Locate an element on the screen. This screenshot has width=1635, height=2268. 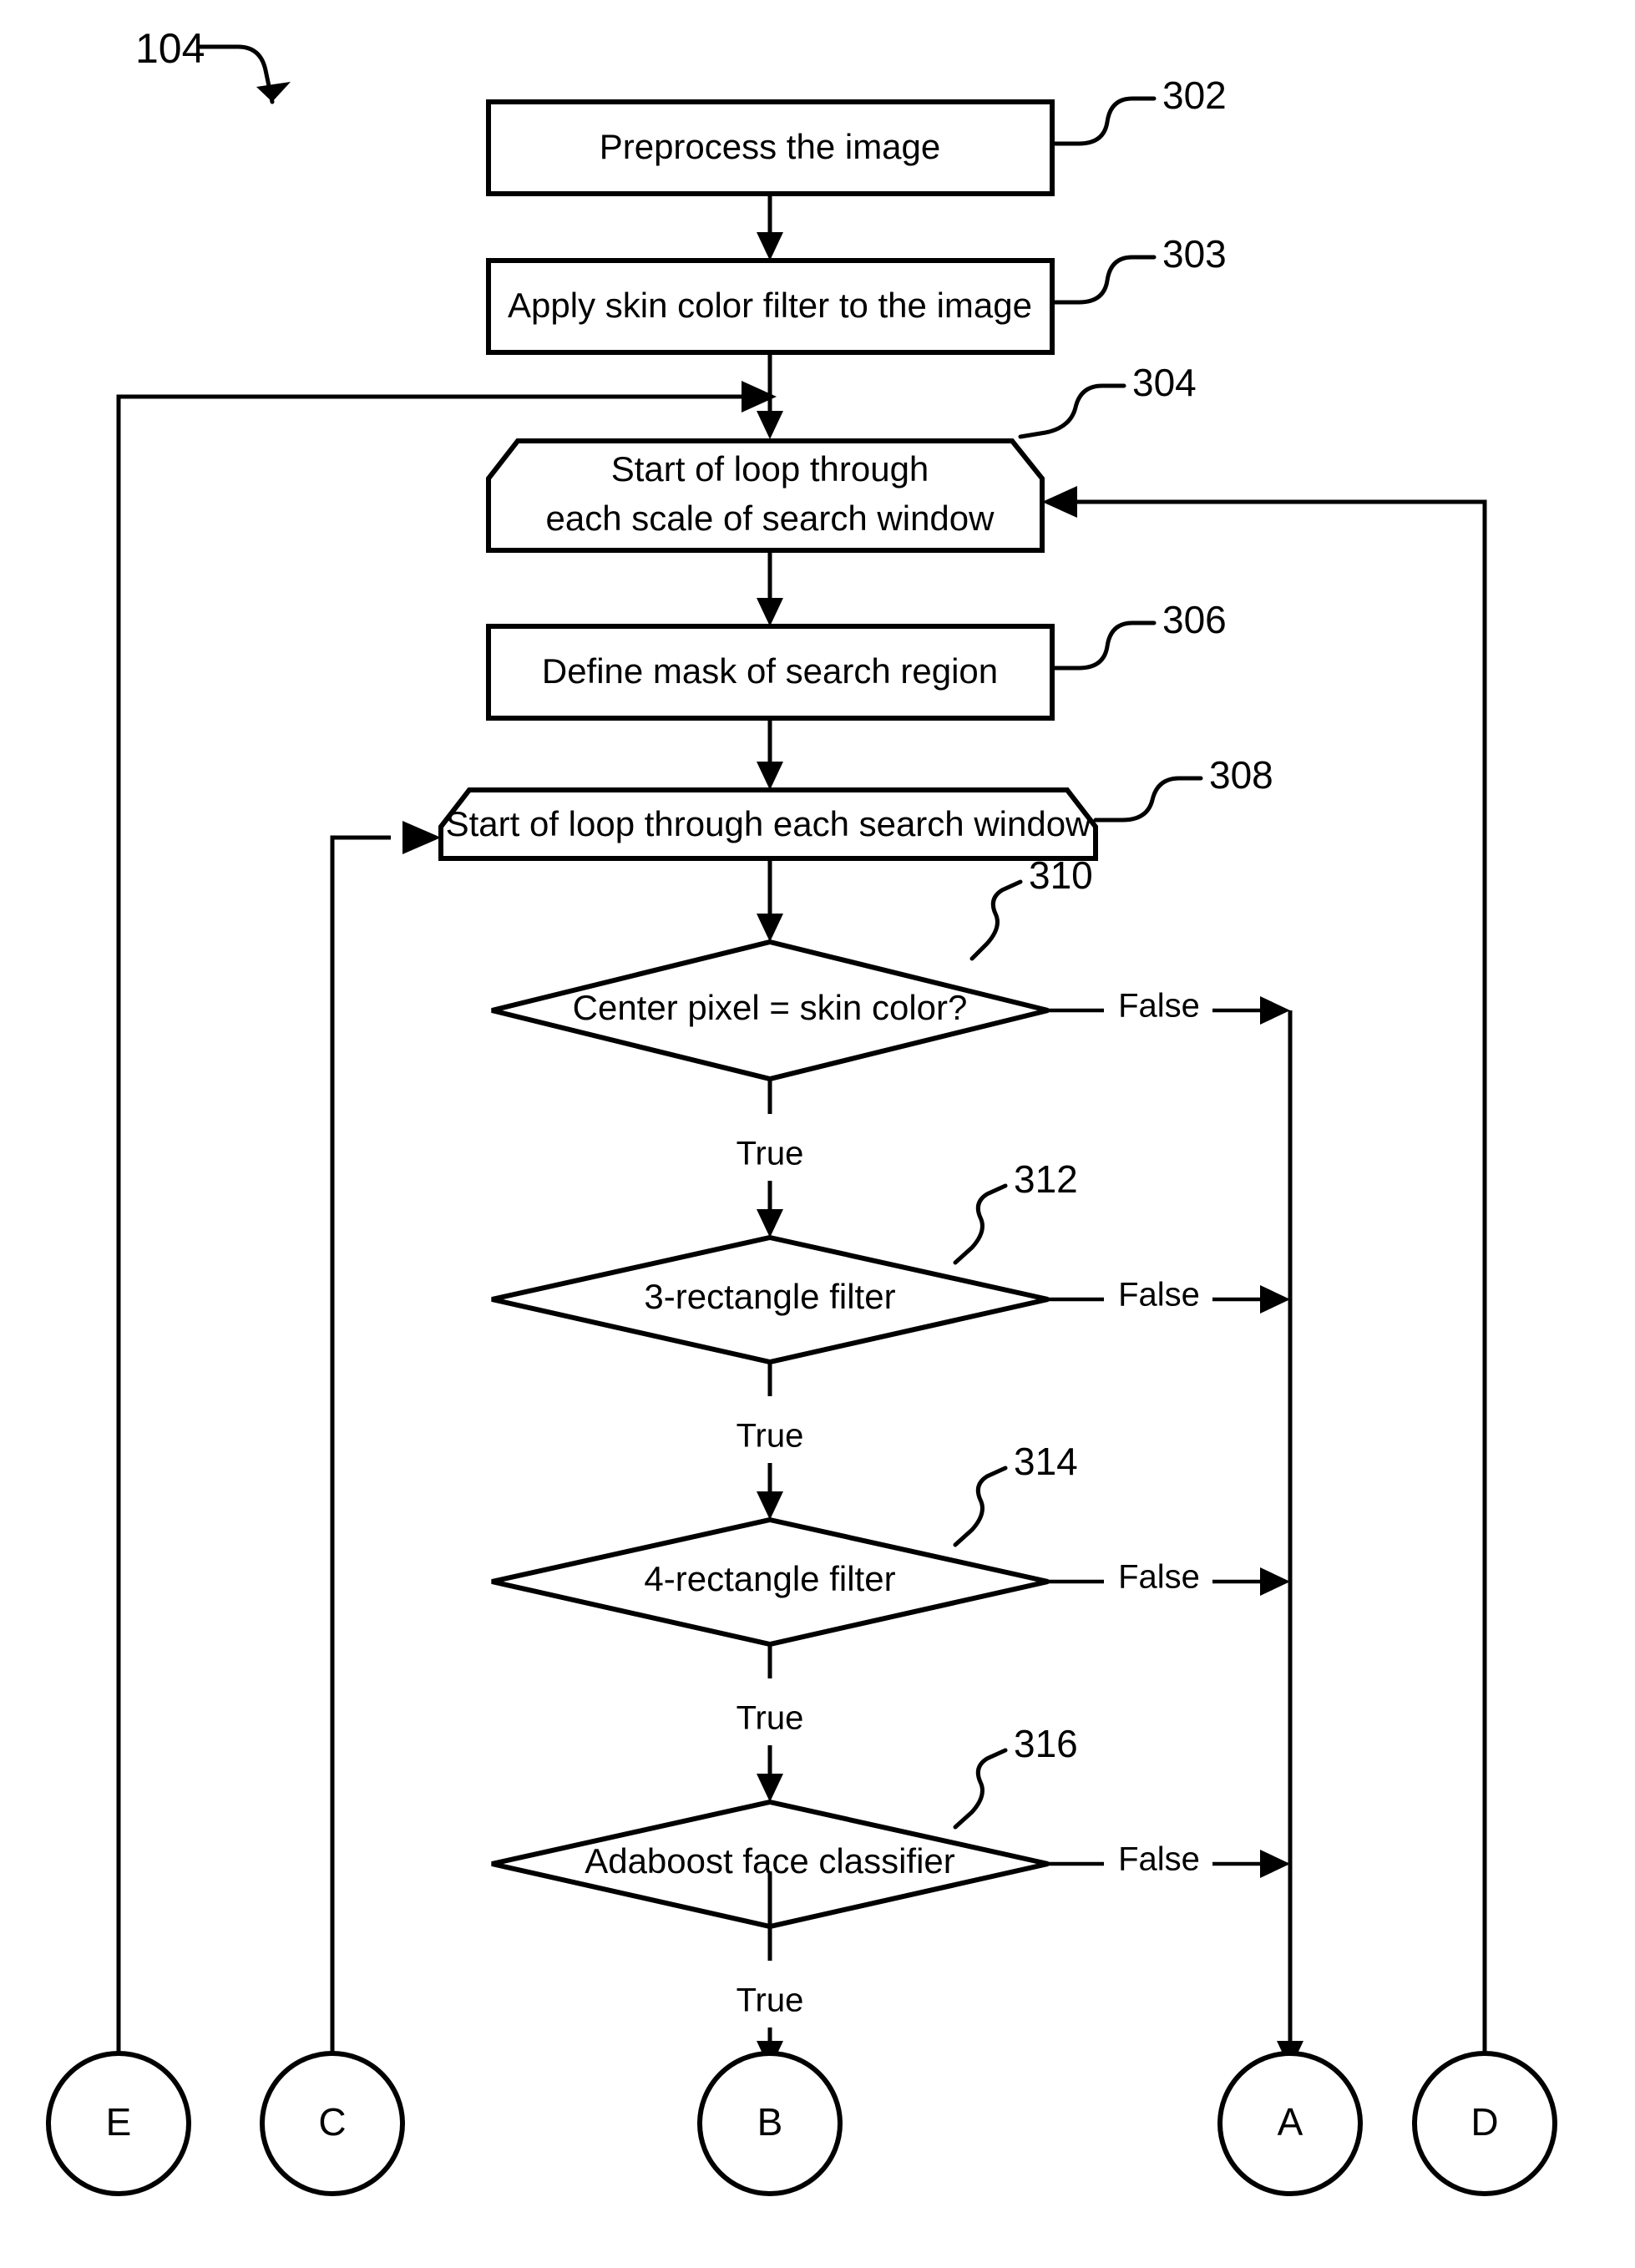
ref-304: 304 is located at coordinates (1164, 382).